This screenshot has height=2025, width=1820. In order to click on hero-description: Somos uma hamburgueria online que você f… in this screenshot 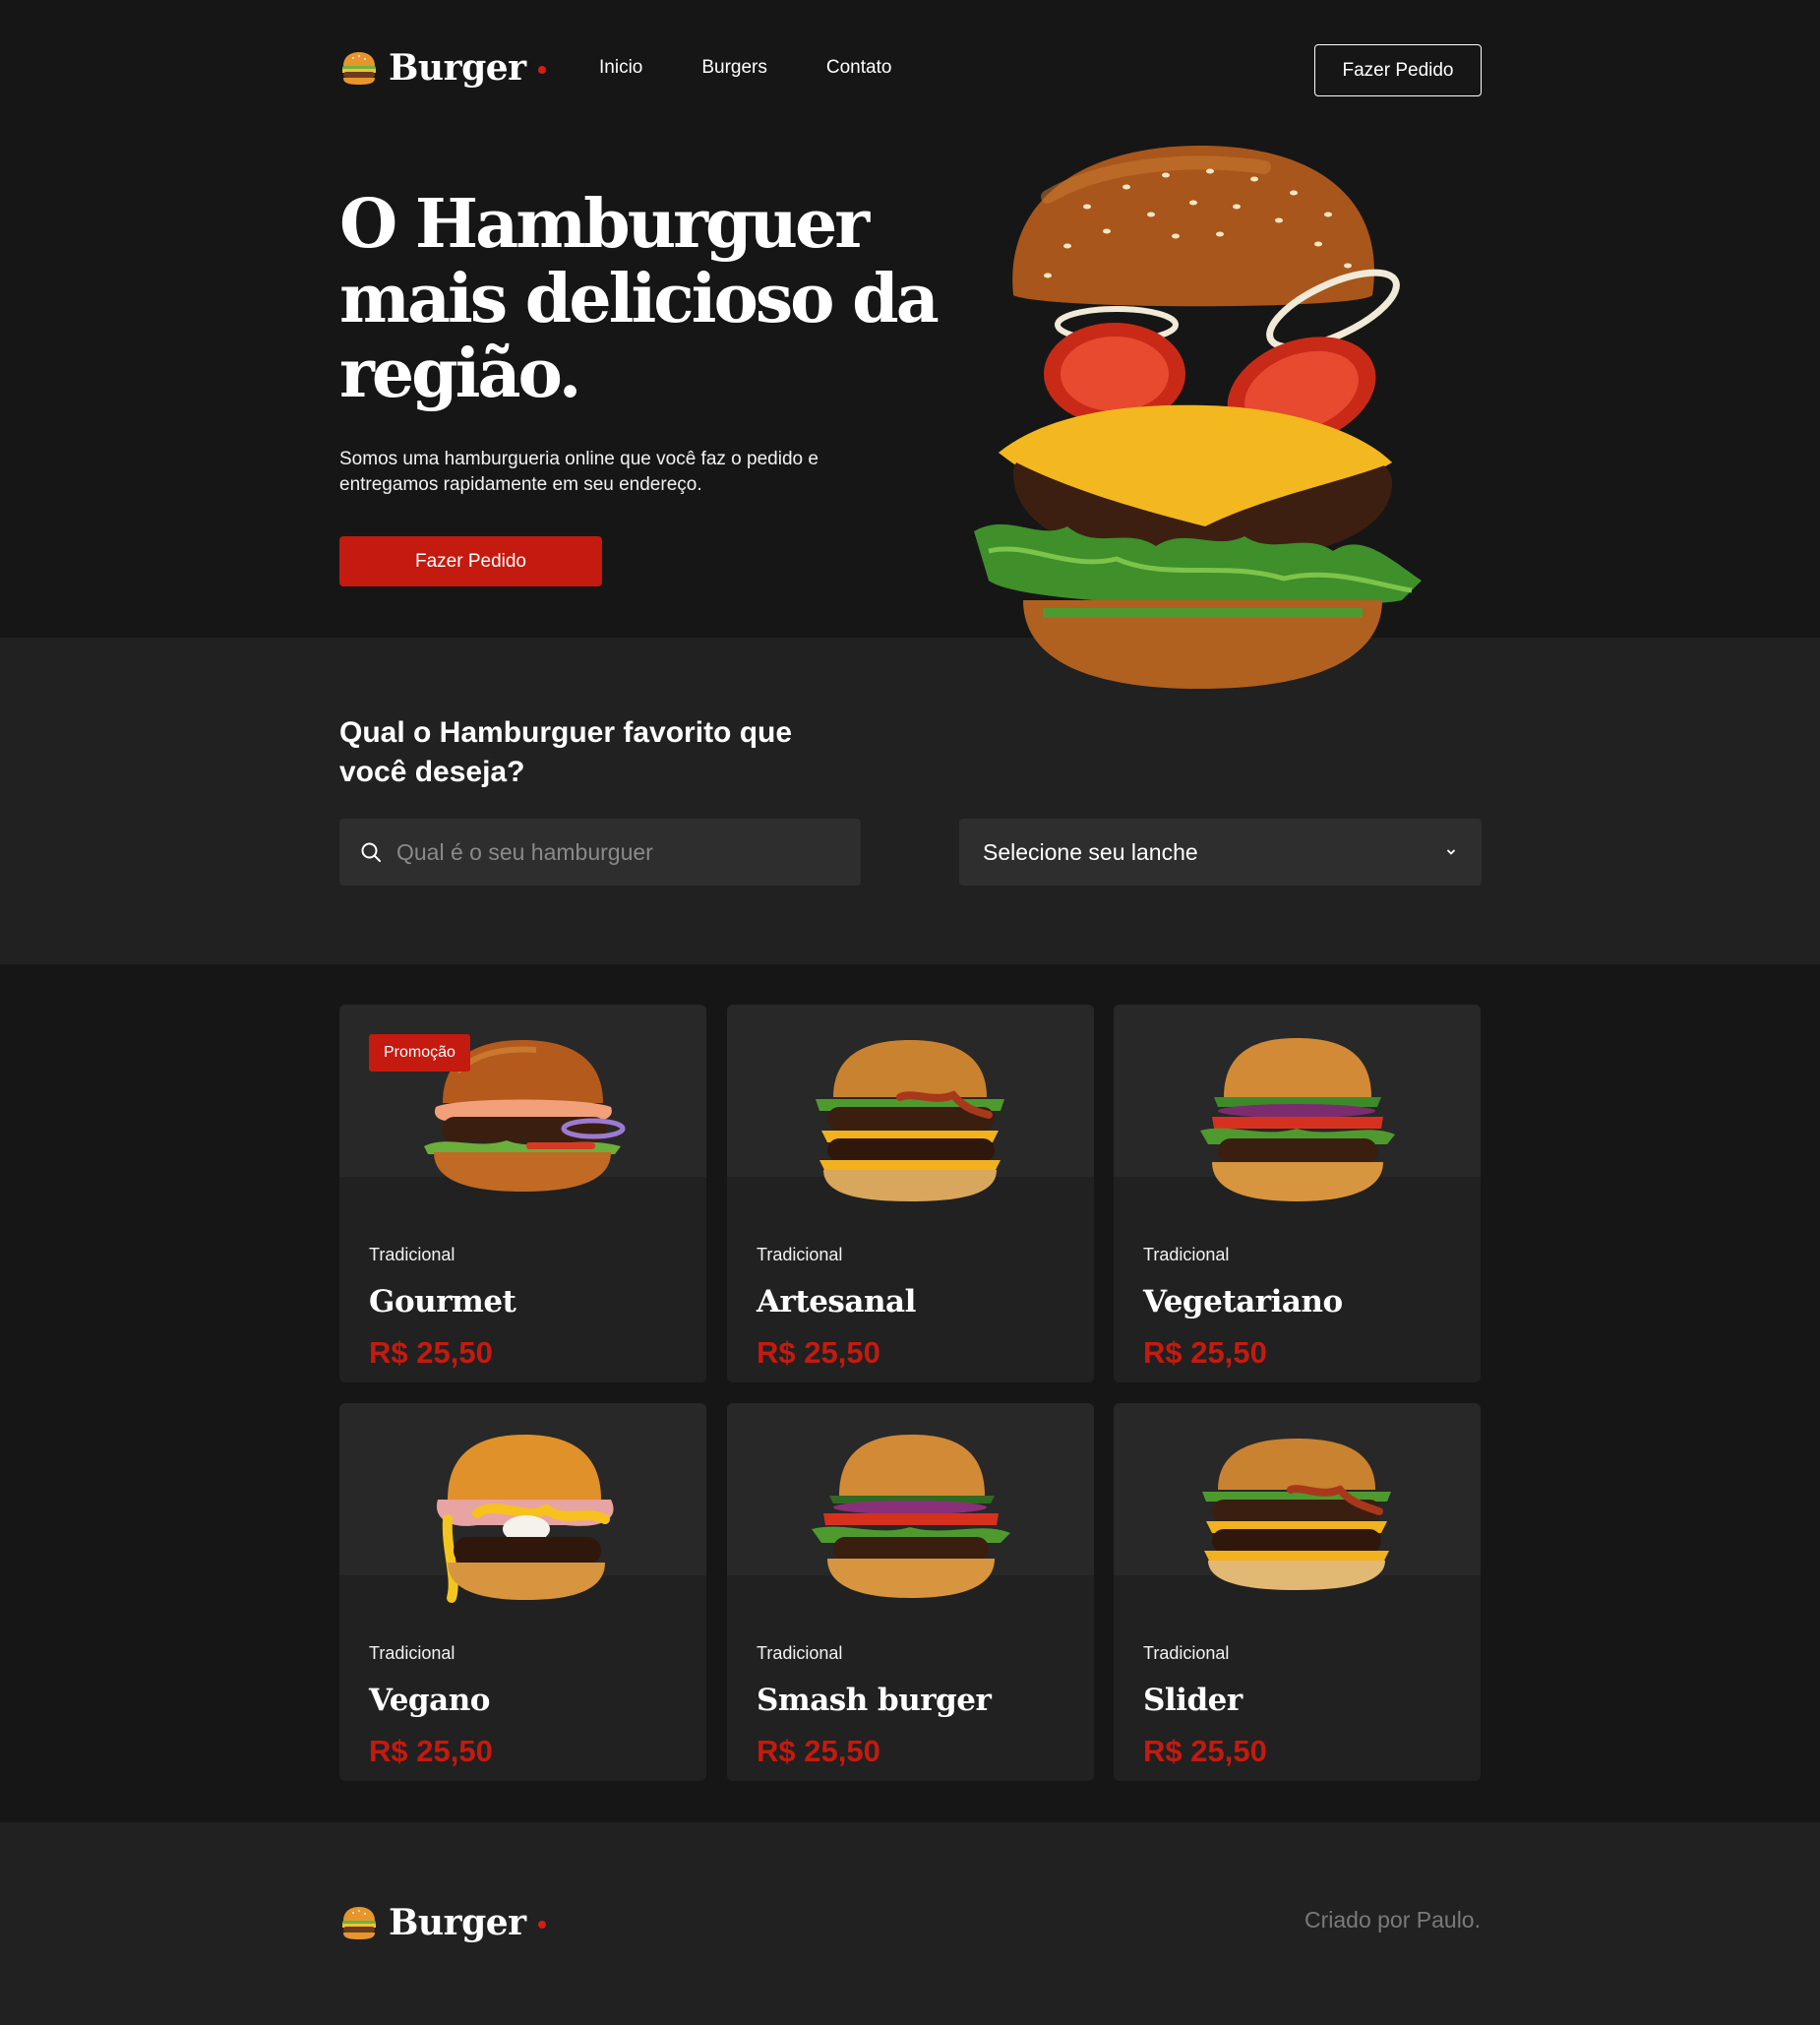, I will do `click(579, 472)`.